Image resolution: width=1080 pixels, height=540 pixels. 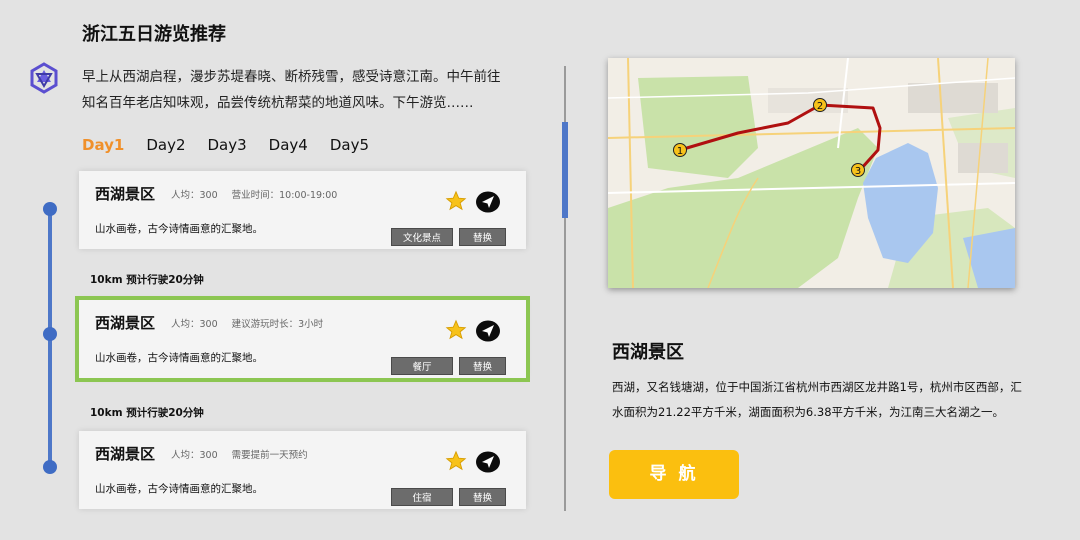 I want to click on tab-day2: Day2, so click(x=165, y=145).